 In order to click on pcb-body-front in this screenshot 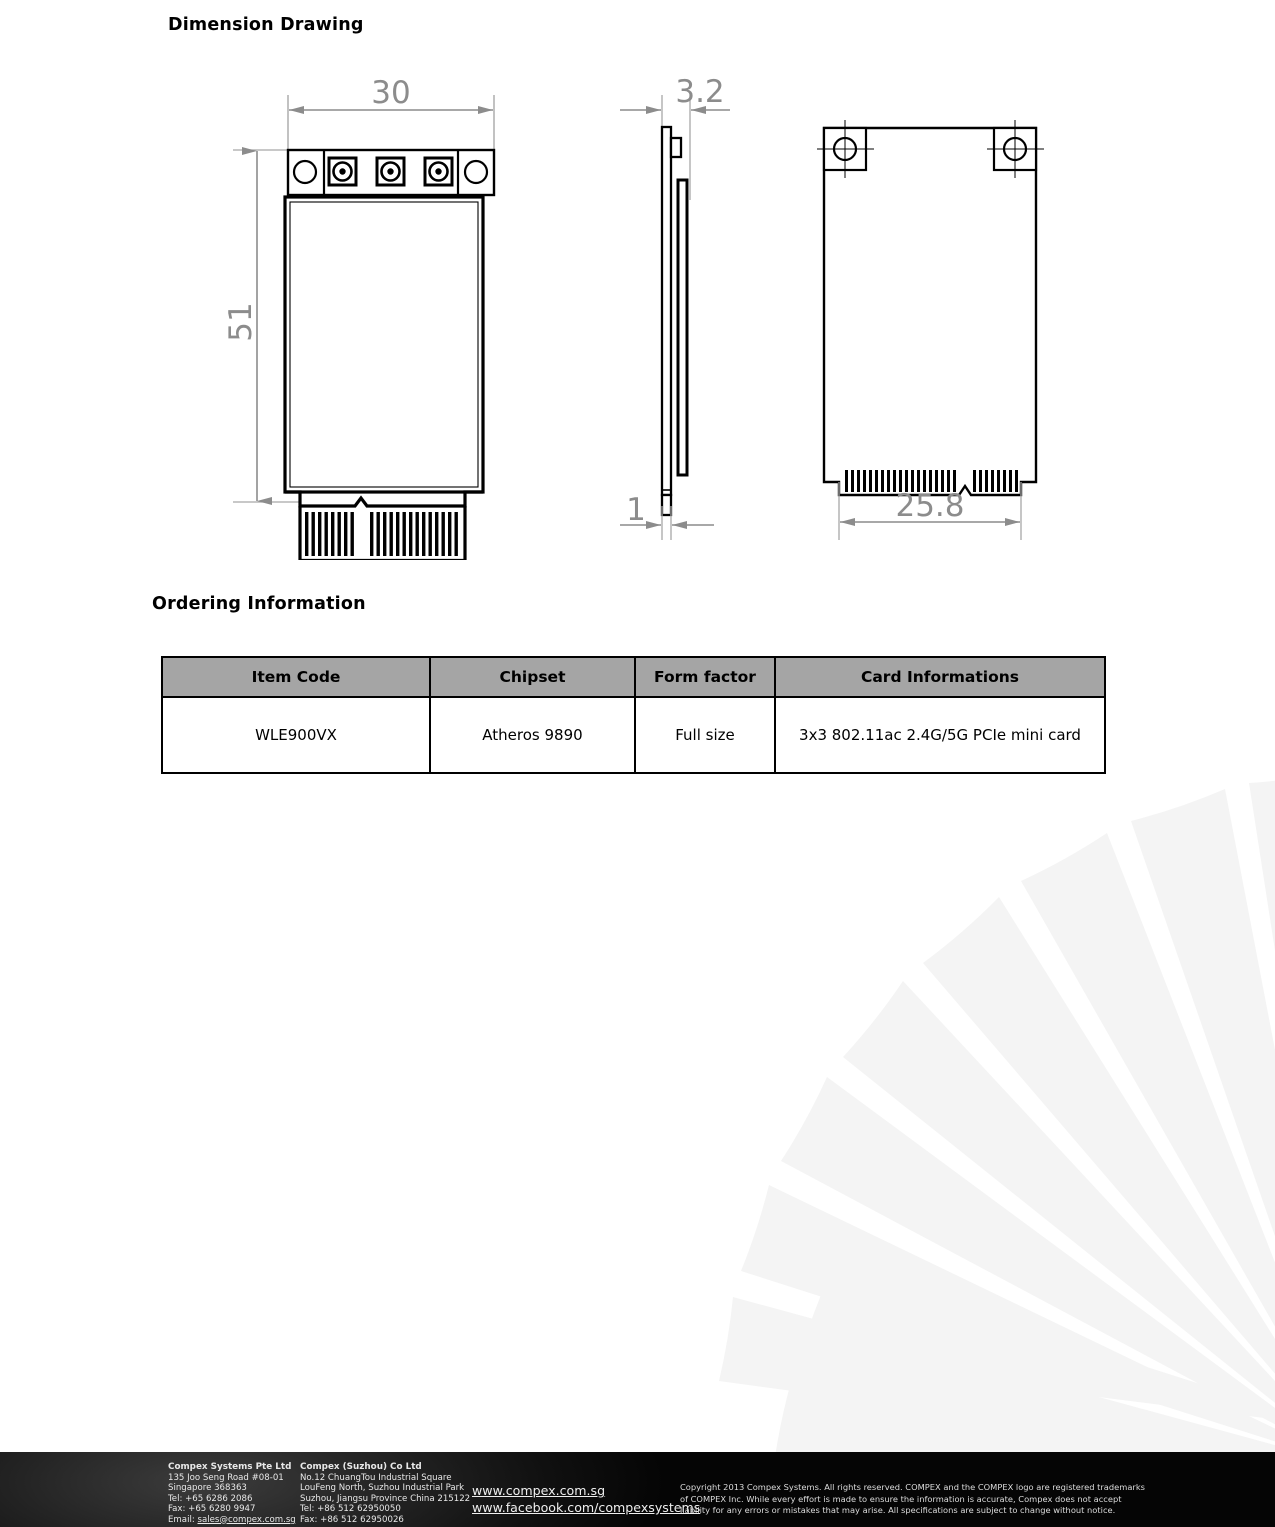, I will do `click(384, 344)`.